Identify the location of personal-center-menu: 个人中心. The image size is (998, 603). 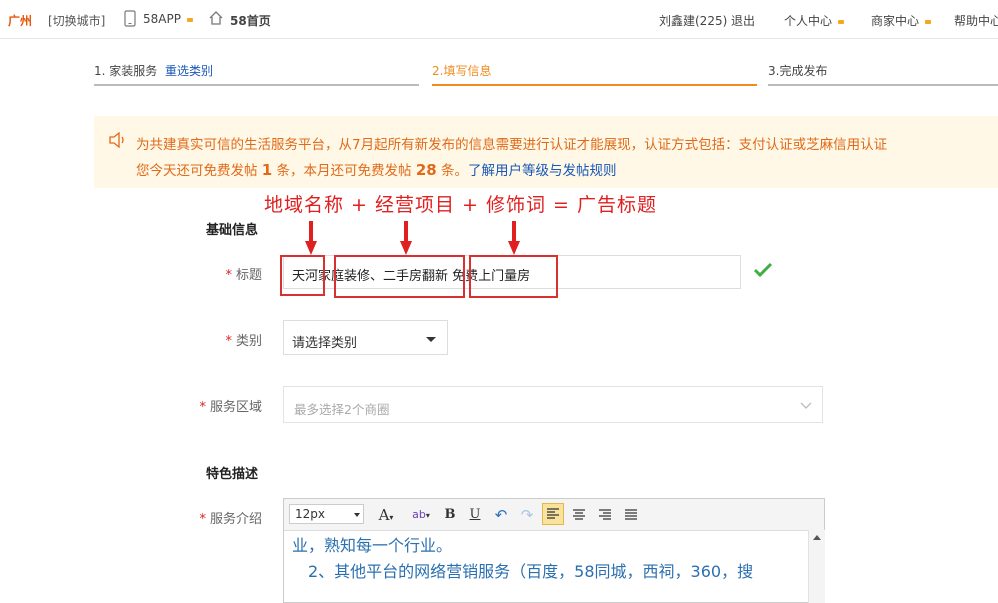
(814, 20).